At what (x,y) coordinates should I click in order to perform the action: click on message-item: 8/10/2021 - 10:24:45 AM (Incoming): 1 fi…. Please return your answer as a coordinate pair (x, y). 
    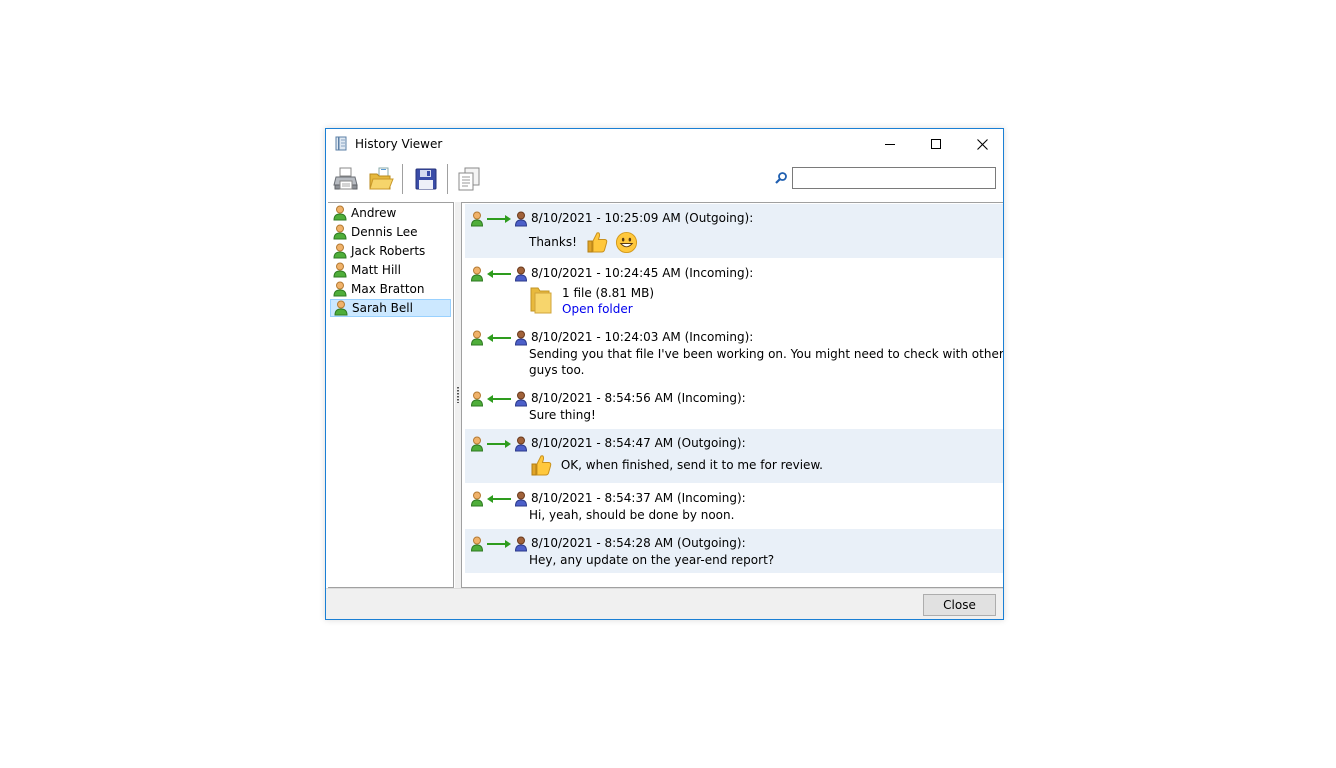
    Looking at the image, I should click on (734, 290).